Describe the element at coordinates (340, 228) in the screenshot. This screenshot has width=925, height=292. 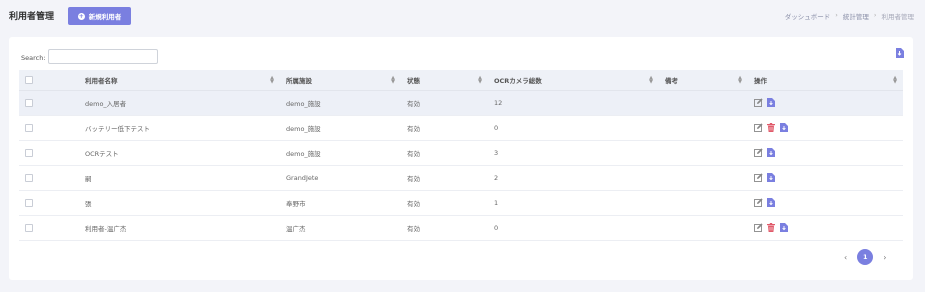
I see `cell-facility: 温广杰` at that location.